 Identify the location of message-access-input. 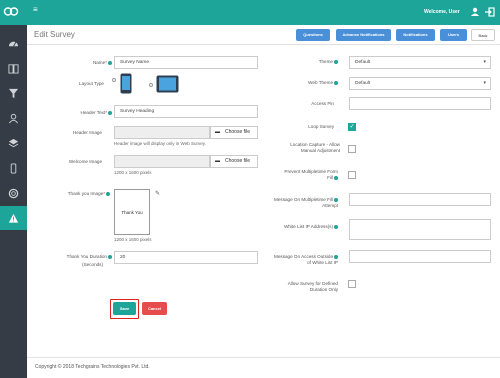
(420, 256).